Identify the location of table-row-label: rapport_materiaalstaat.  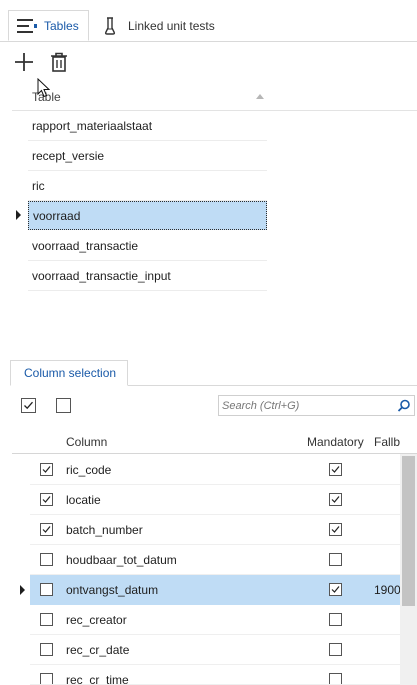
(92, 126).